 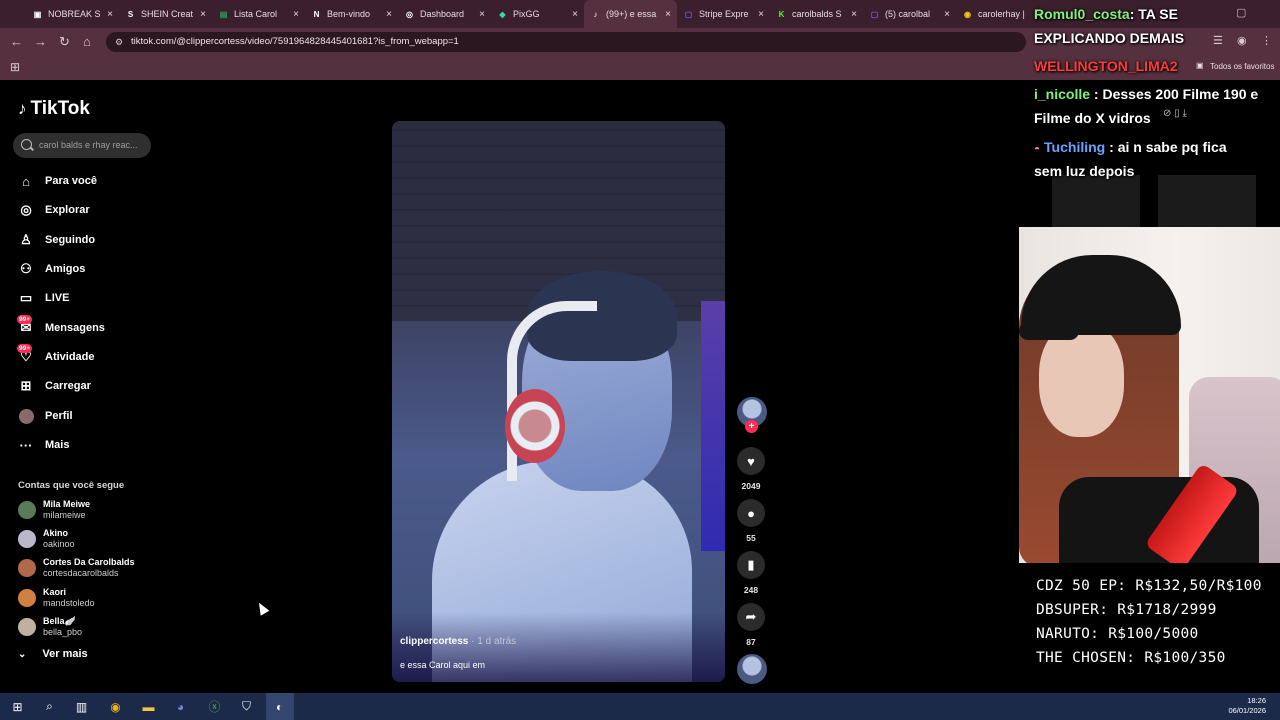 I want to click on nav-label: Para você, so click(x=71, y=181).